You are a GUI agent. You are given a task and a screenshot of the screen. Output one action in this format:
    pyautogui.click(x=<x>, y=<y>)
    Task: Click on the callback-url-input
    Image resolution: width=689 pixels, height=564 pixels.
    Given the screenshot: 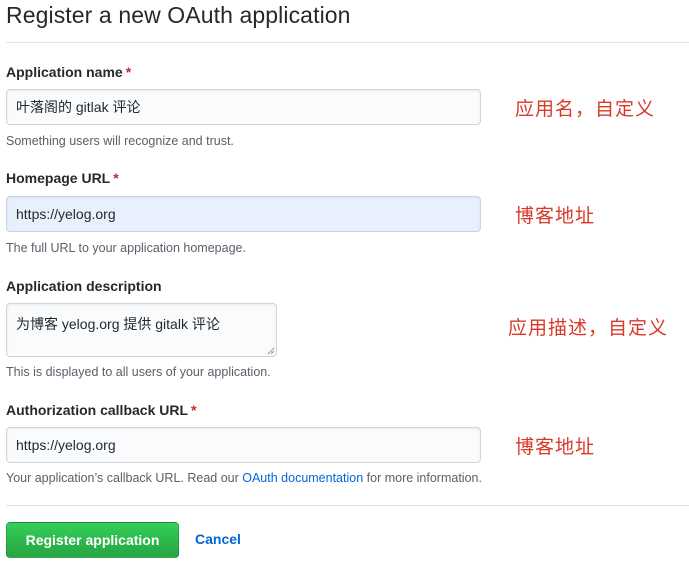 What is the action you would take?
    pyautogui.click(x=243, y=445)
    